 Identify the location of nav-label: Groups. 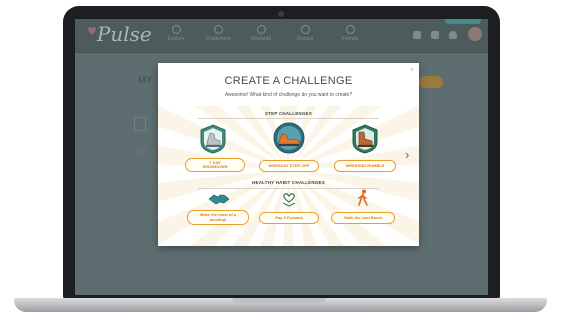
(305, 39).